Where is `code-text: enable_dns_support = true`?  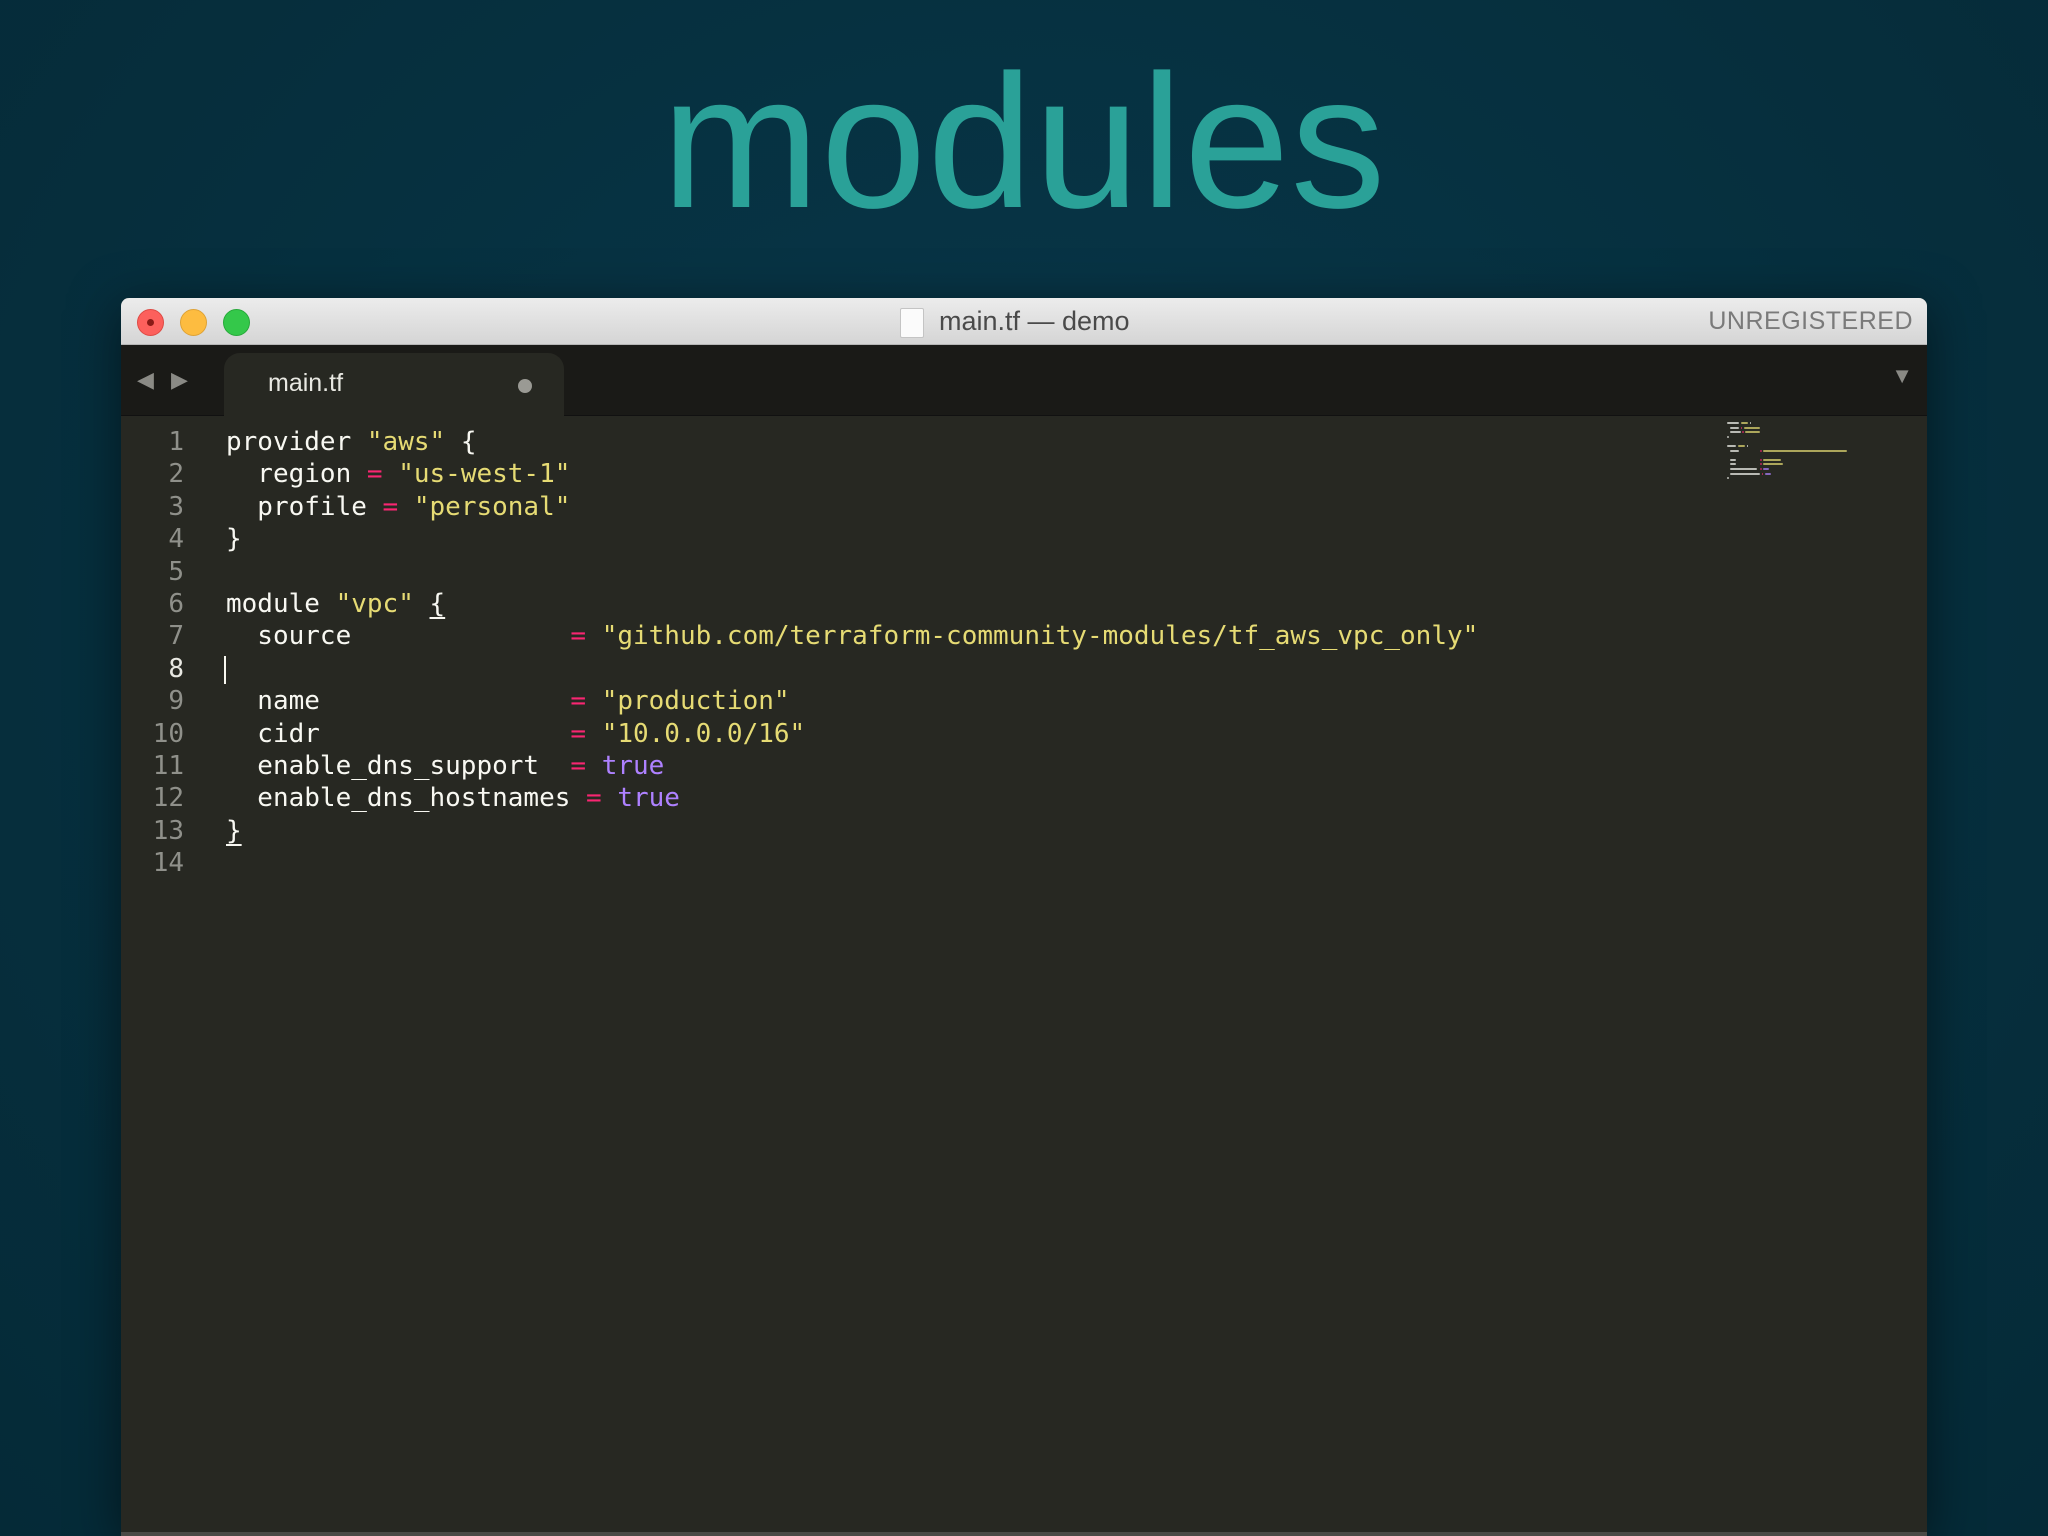
code-text: enable_dns_support = true is located at coordinates (445, 766).